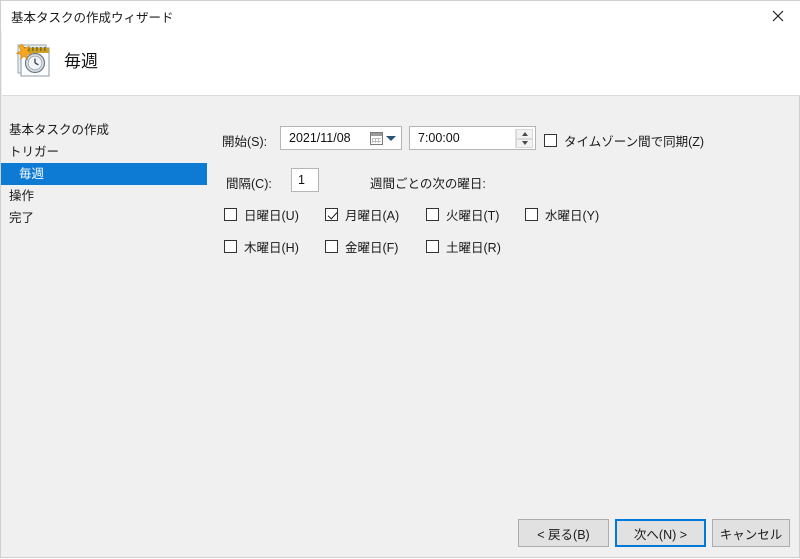 The height and width of the screenshot is (559, 800). What do you see at coordinates (472, 138) in the screenshot?
I see `start-time-input: 7:00:00` at bounding box center [472, 138].